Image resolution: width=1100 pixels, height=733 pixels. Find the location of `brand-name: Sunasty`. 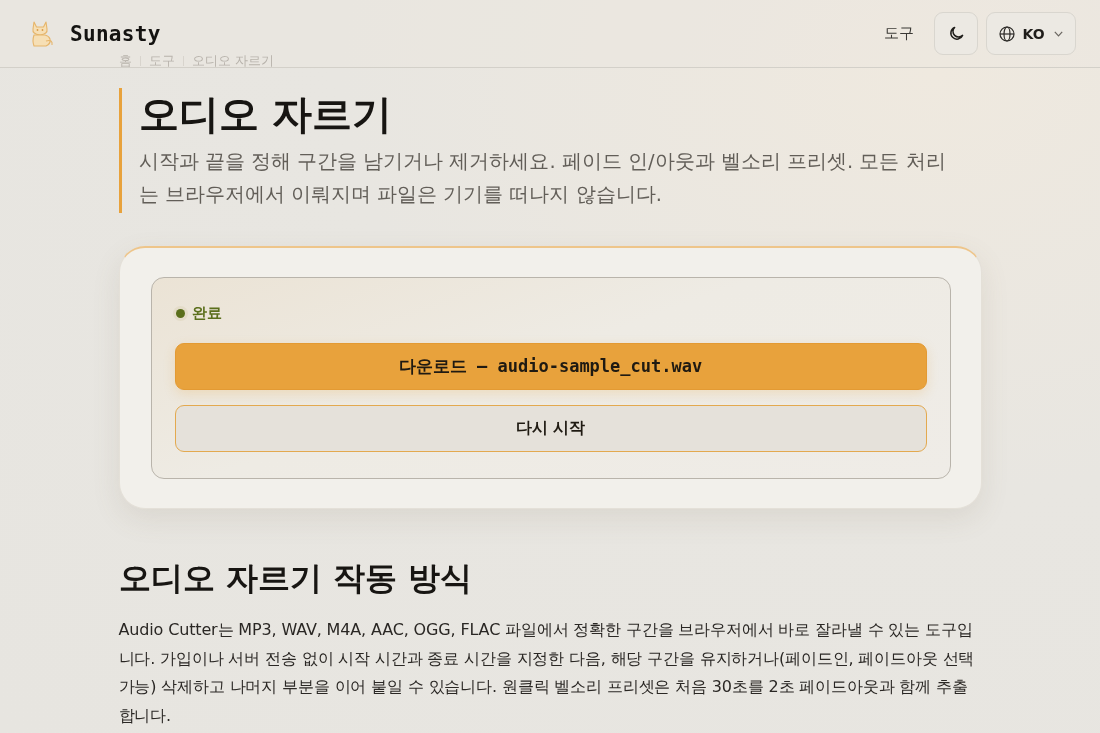

brand-name: Sunasty is located at coordinates (115, 33).